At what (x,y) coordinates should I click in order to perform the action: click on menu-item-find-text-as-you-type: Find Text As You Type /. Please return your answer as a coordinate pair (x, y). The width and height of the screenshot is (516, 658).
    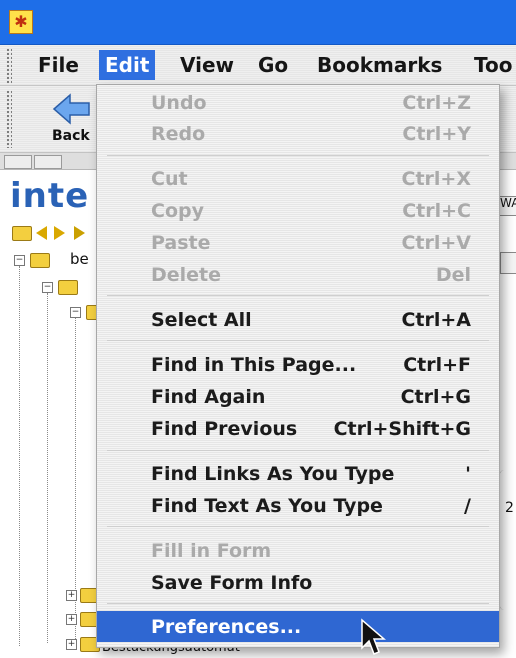
    Looking at the image, I should click on (298, 505).